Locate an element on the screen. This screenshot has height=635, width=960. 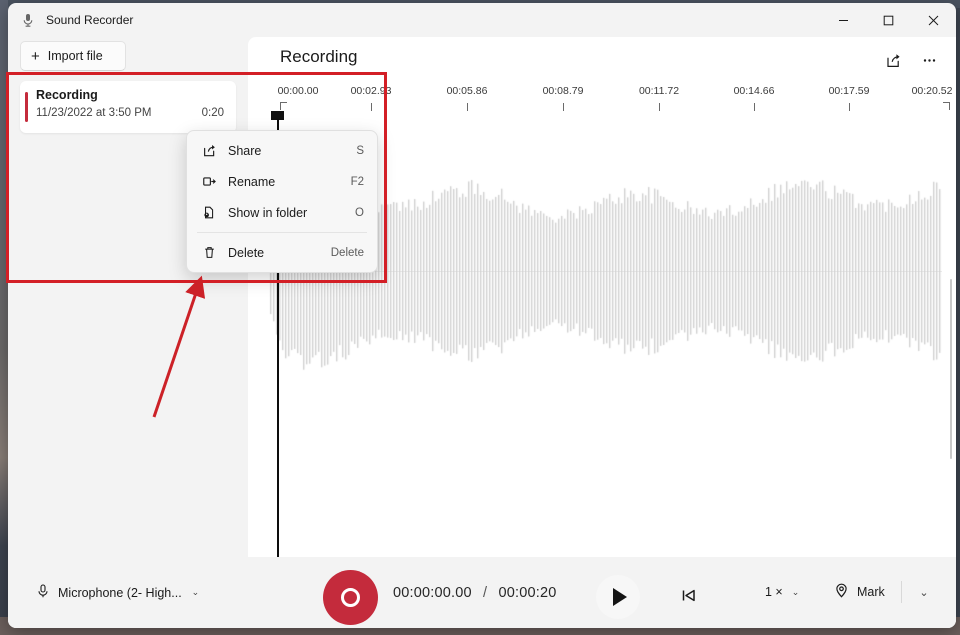
folder-icon is located at coordinates (209, 213).